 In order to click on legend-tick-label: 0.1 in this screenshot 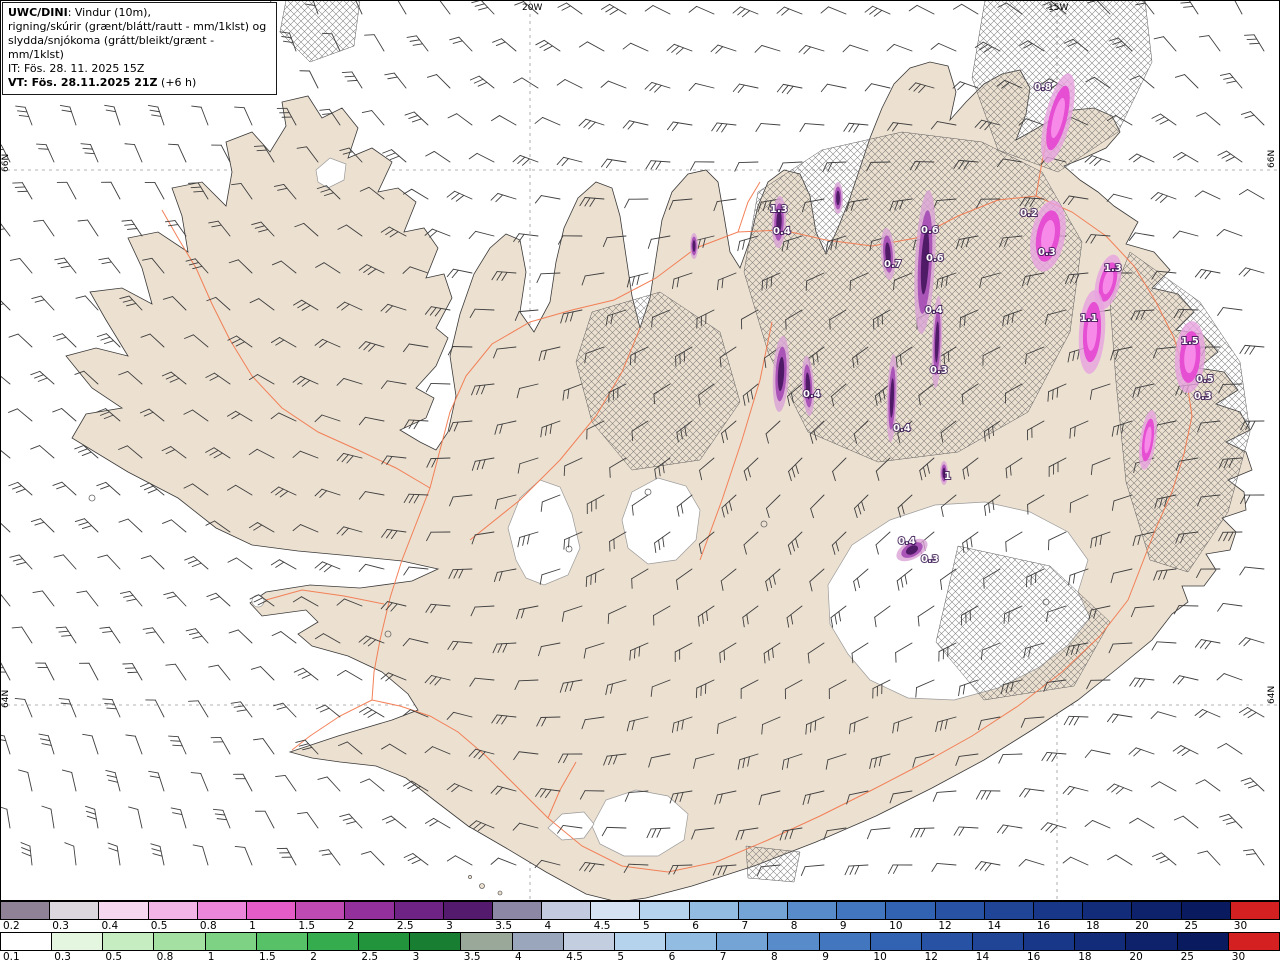, I will do `click(11, 955)`.